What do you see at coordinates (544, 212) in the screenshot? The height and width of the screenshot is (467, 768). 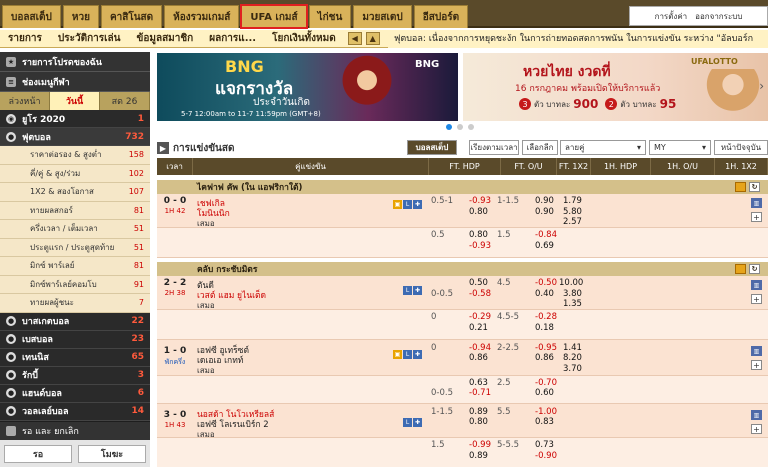 I see `under-odds: 0.90` at bounding box center [544, 212].